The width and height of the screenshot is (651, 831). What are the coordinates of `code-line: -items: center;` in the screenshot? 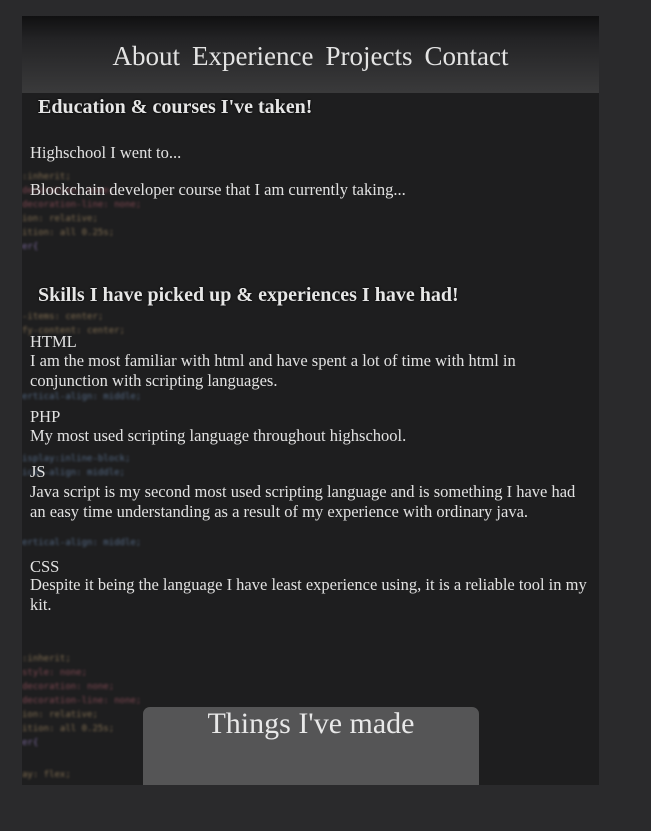 It's located at (63, 317).